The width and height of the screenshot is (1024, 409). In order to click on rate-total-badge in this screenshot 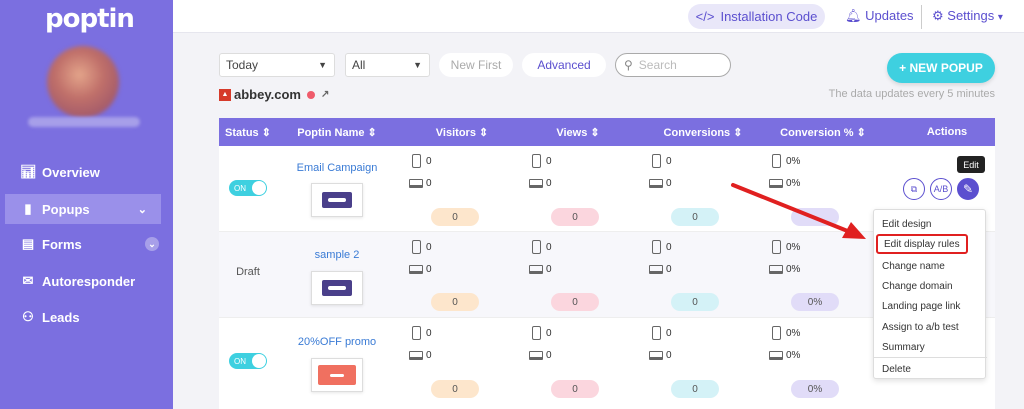, I will do `click(815, 217)`.